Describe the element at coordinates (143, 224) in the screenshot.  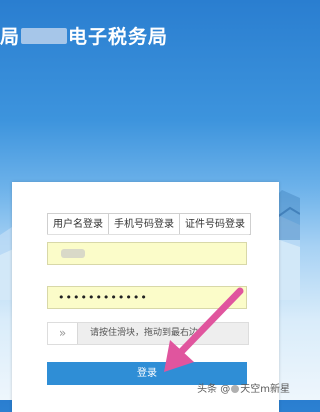
I see `tab-phone-login: 手机号码登录` at that location.